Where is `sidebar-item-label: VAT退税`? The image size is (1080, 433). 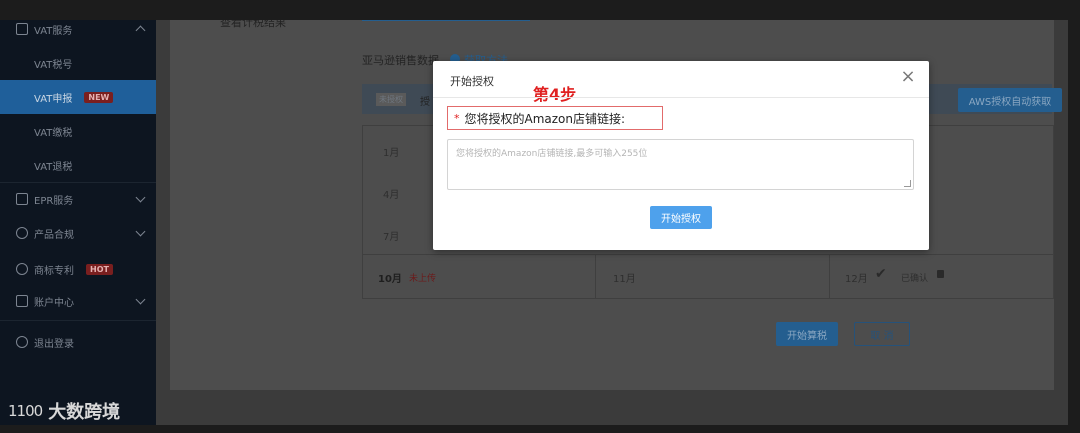
sidebar-item-label: VAT退税 is located at coordinates (53, 167).